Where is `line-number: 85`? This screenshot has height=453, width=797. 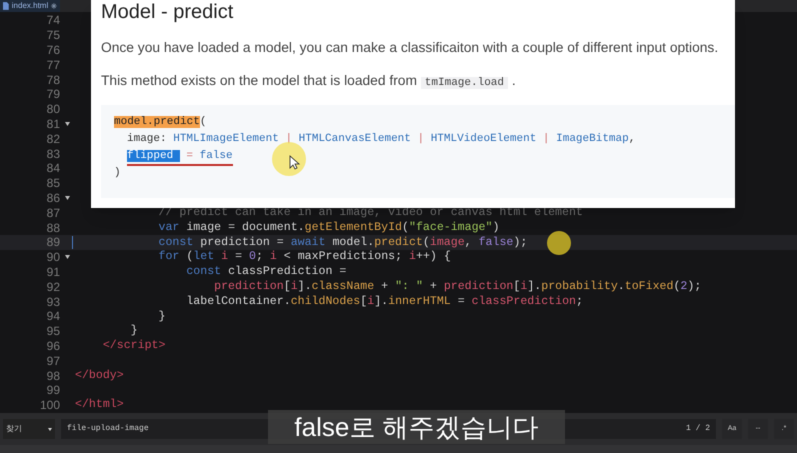
line-number: 85 is located at coordinates (53, 183).